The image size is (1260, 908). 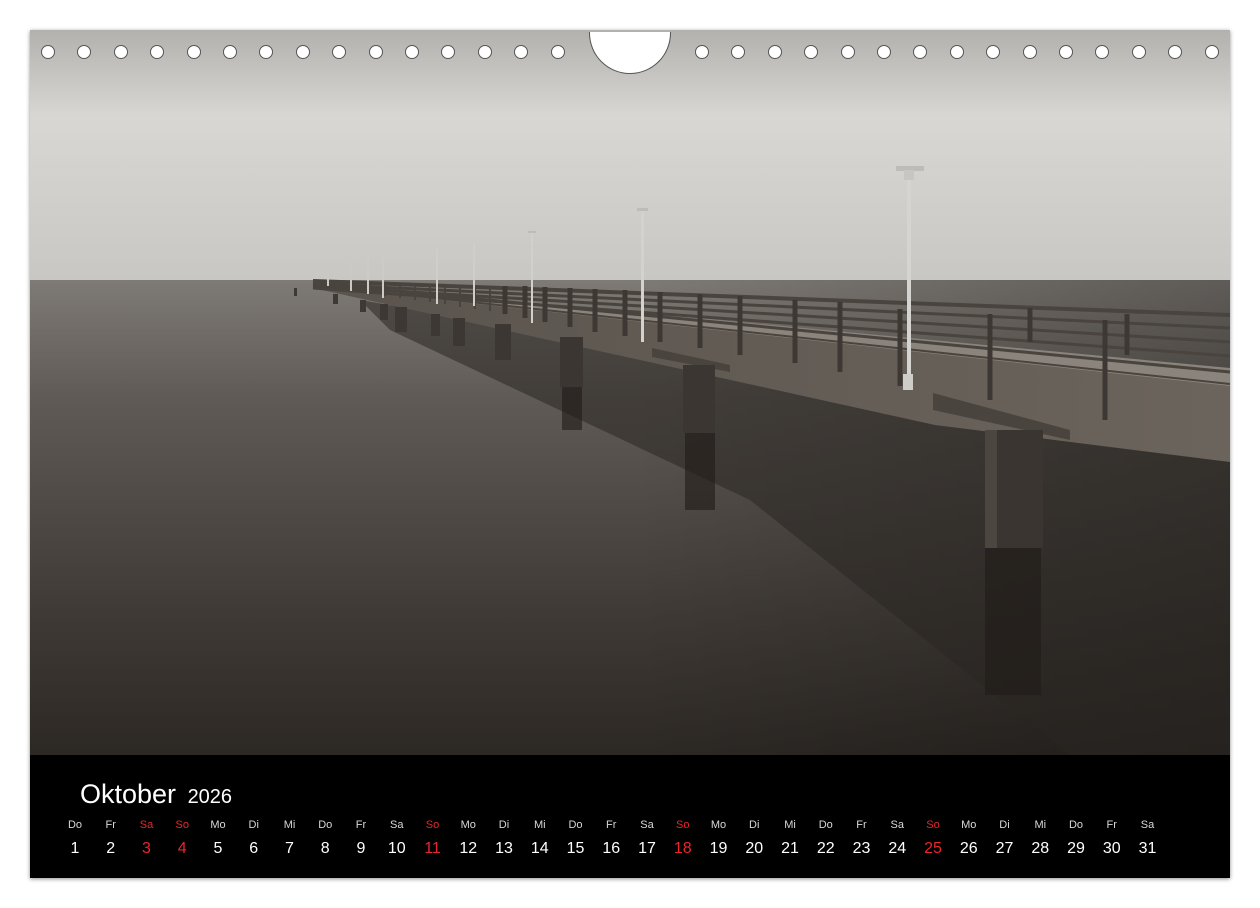 I want to click on day-number: 24, so click(x=897, y=848).